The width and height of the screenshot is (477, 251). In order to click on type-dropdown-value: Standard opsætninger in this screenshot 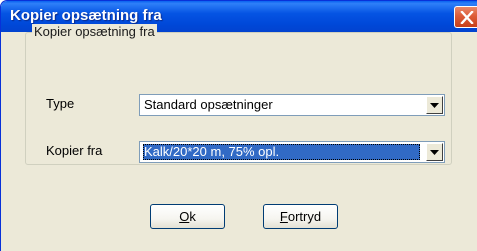, I will do `click(208, 104)`.